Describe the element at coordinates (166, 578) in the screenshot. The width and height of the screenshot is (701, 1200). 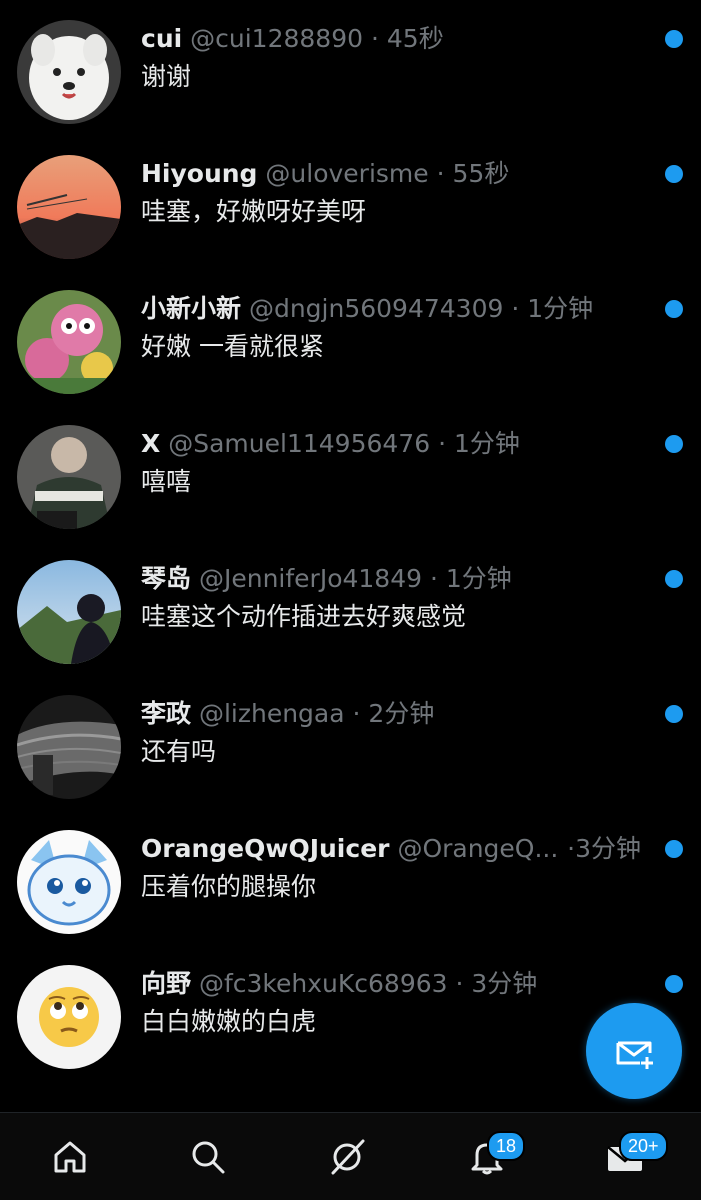
I see `sender-name: 琴岛` at that location.